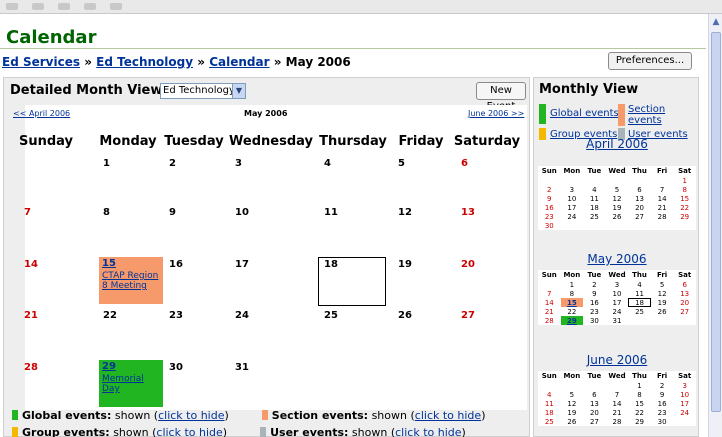 Image resolution: width=722 pixels, height=437 pixels. I want to click on mini-day: 7, so click(617, 394).